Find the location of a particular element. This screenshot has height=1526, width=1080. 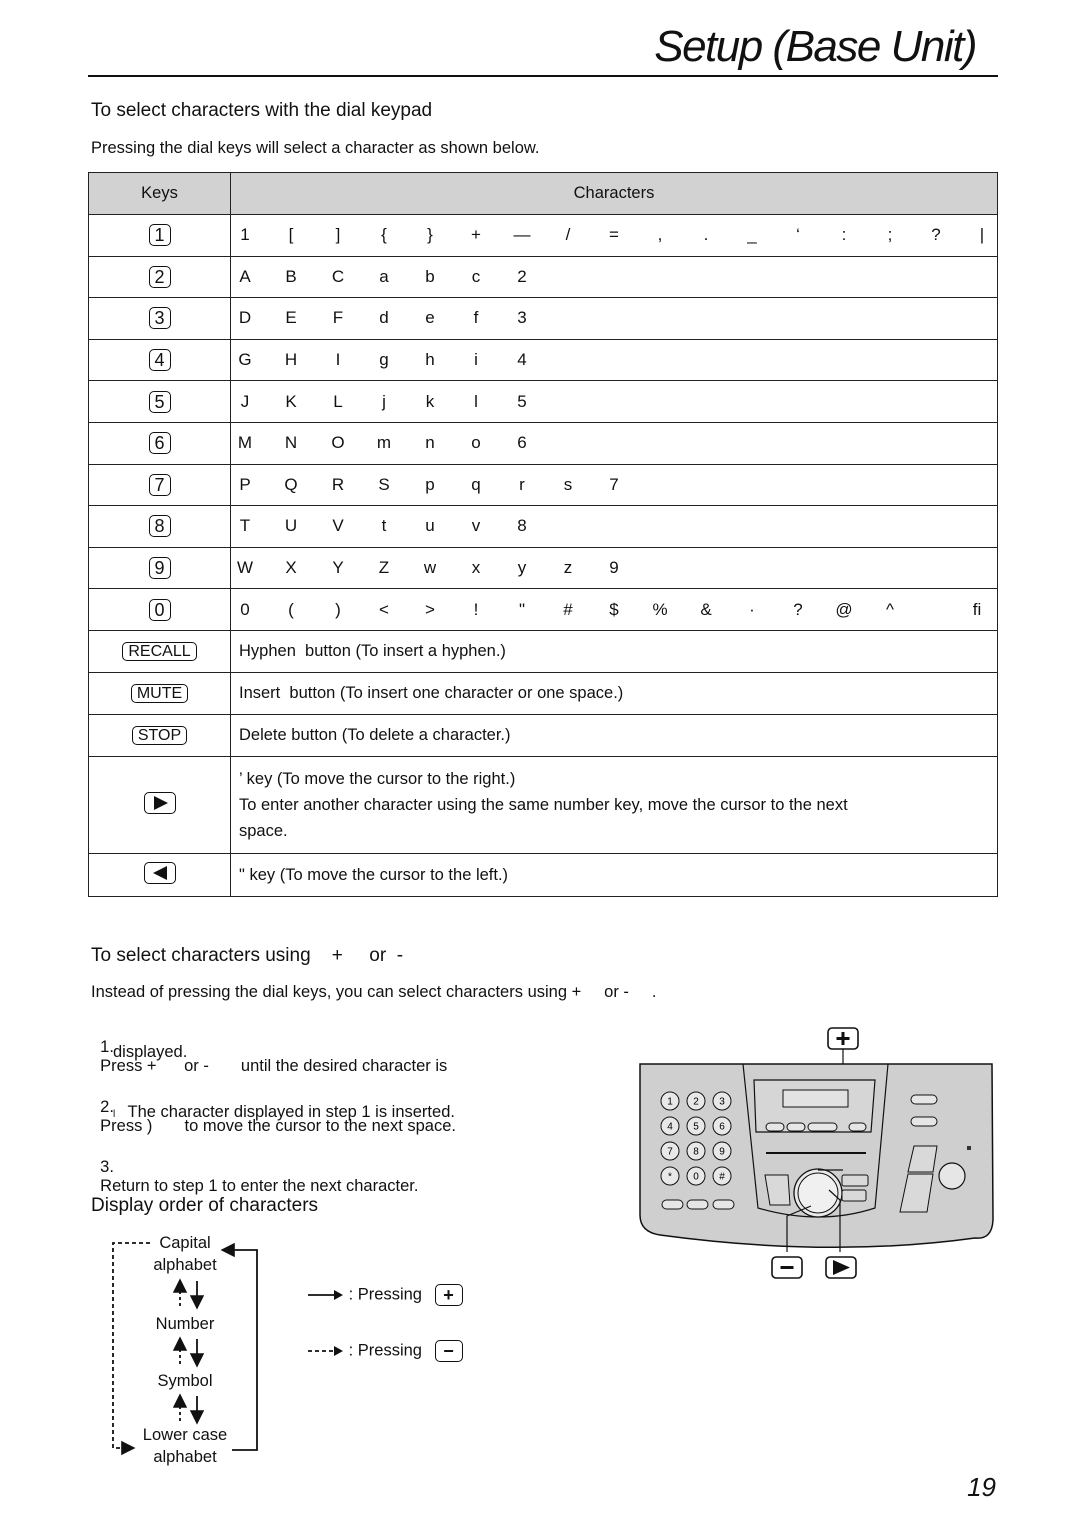

character: · is located at coordinates (752, 609).